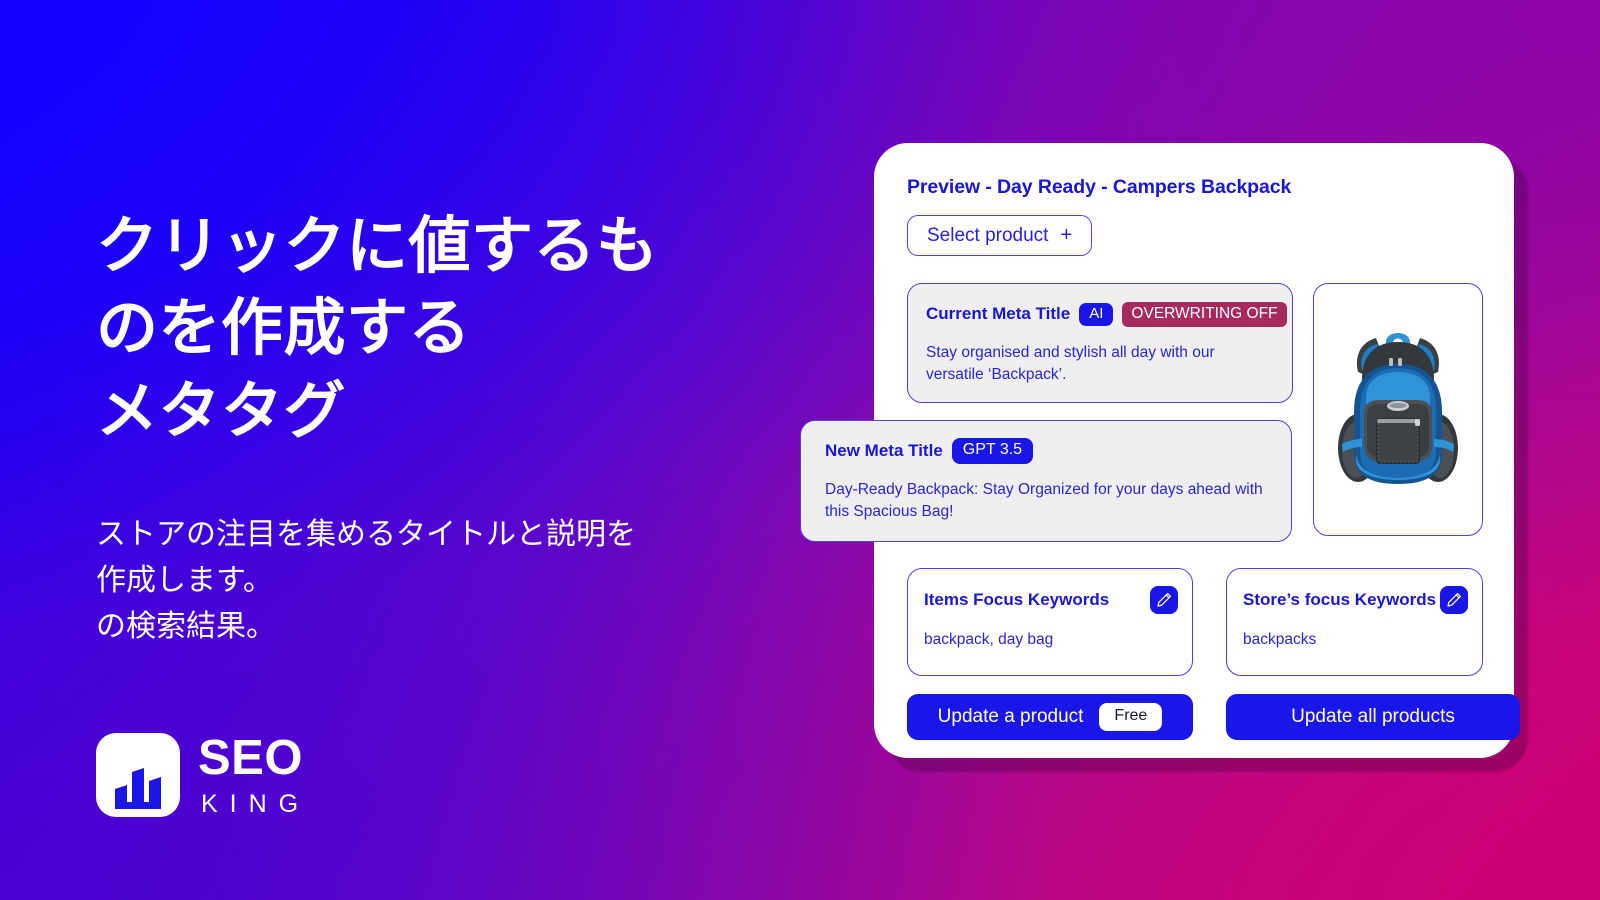 The width and height of the screenshot is (1600, 900). I want to click on free-badge: Free, so click(1131, 717).